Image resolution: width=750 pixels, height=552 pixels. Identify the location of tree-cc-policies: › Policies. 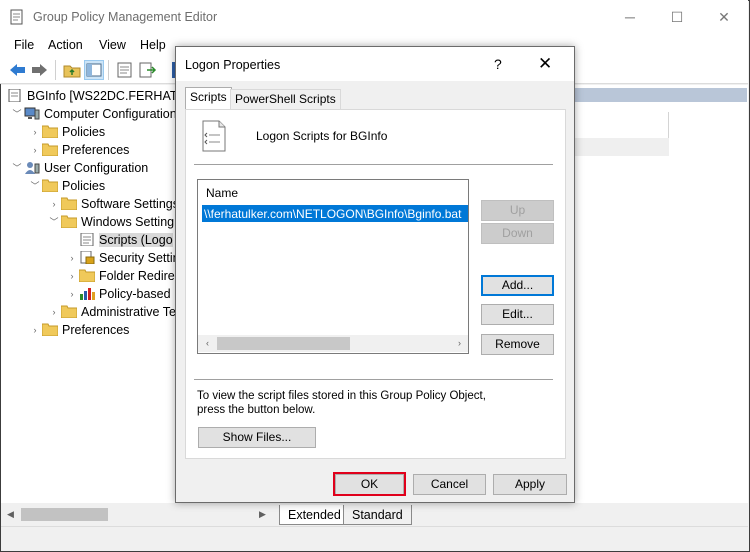
(67, 132).